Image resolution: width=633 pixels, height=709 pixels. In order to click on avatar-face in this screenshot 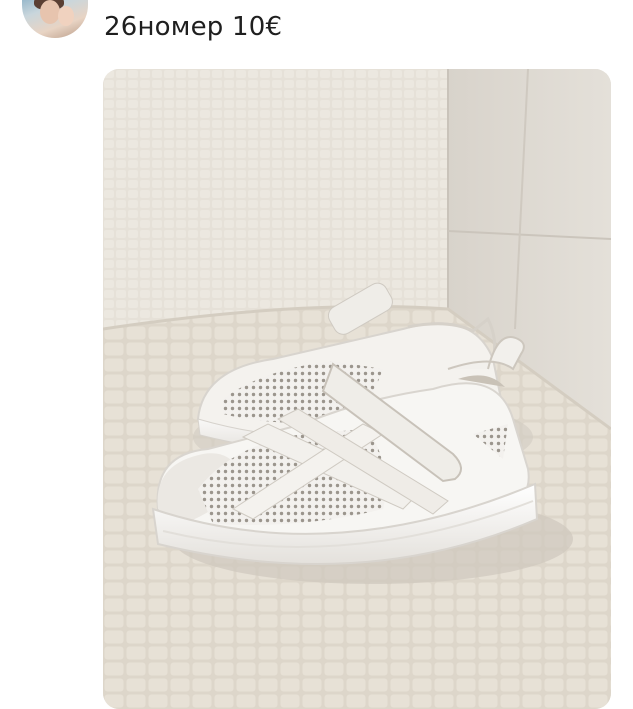, I will do `click(50, 12)`.